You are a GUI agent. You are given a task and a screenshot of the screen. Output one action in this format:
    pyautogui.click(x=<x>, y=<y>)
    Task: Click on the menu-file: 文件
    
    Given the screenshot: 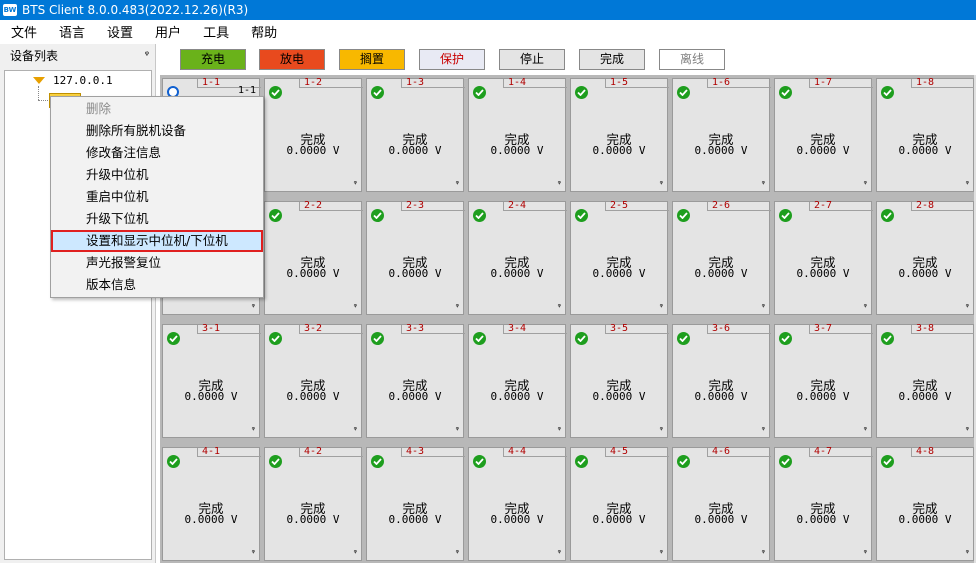 What is the action you would take?
    pyautogui.click(x=24, y=31)
    